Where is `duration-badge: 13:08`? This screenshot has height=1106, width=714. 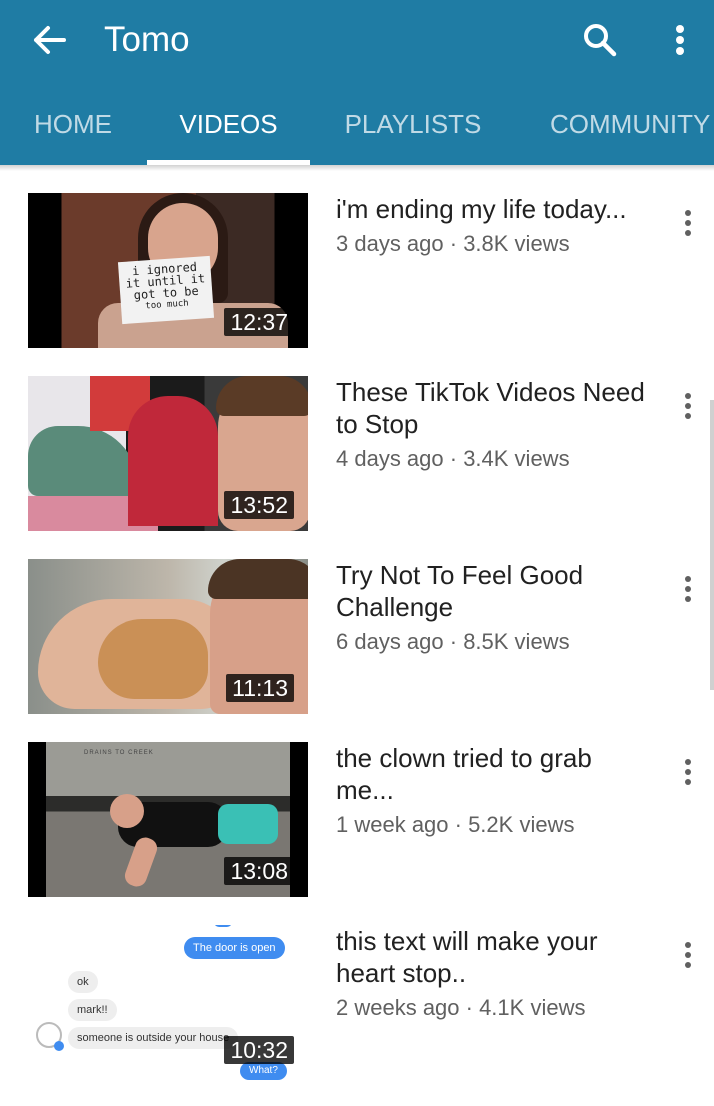 duration-badge: 13:08 is located at coordinates (259, 871).